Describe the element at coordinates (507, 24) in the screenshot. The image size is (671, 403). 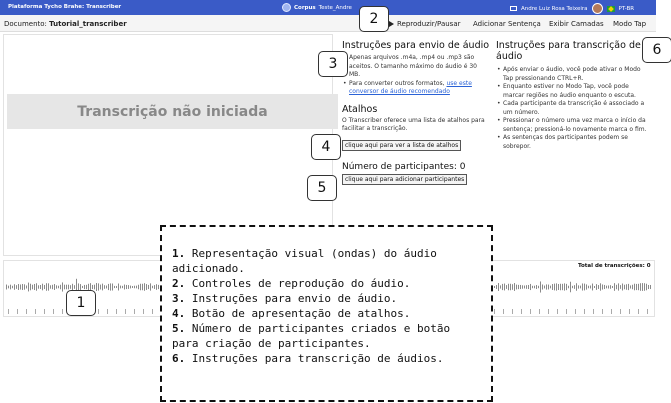
I see `add-sentence-button: Adicionar Sentença` at that location.